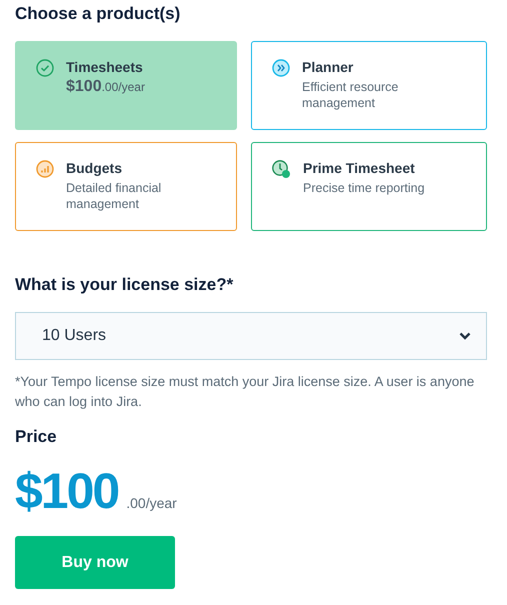 The height and width of the screenshot is (605, 507). I want to click on chevron-down-icon, so click(465, 336).